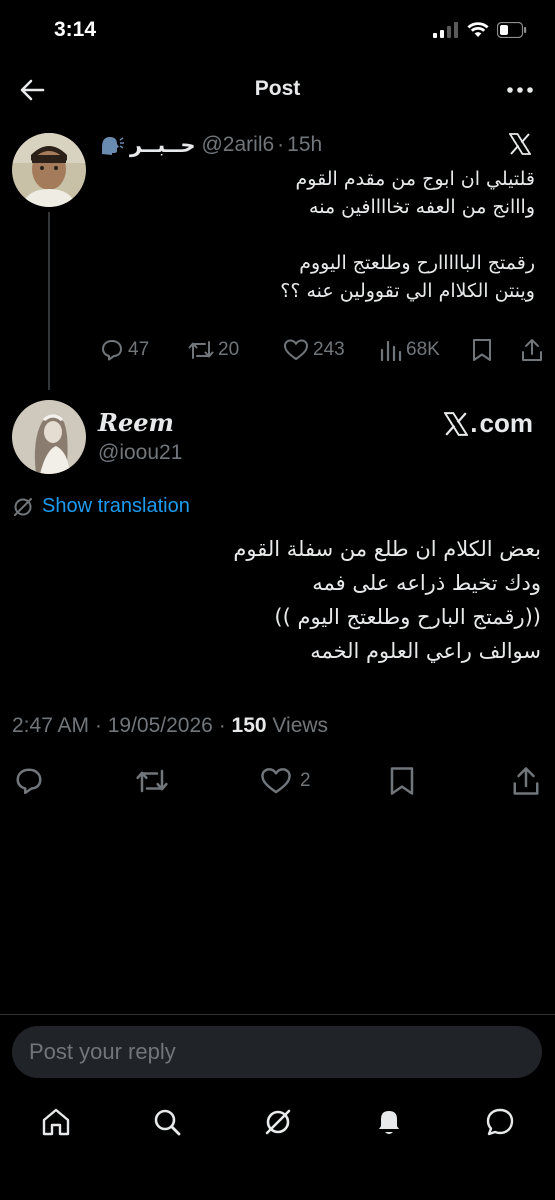  I want to click on post-date: 19/05/2026, so click(160, 725).